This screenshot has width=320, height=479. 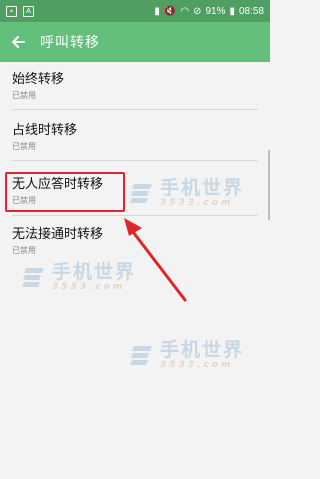 I want to click on app-notification-icon: A, so click(x=28, y=11).